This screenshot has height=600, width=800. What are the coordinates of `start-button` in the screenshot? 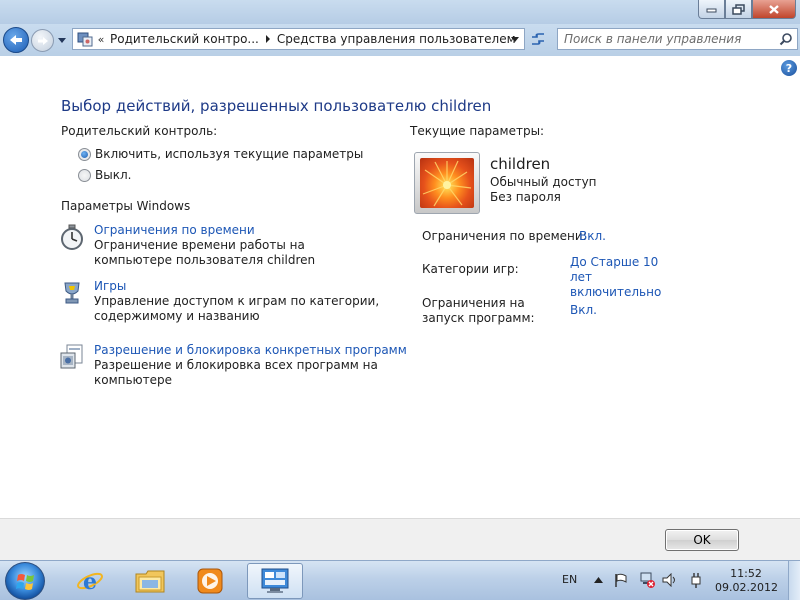 It's located at (25, 581).